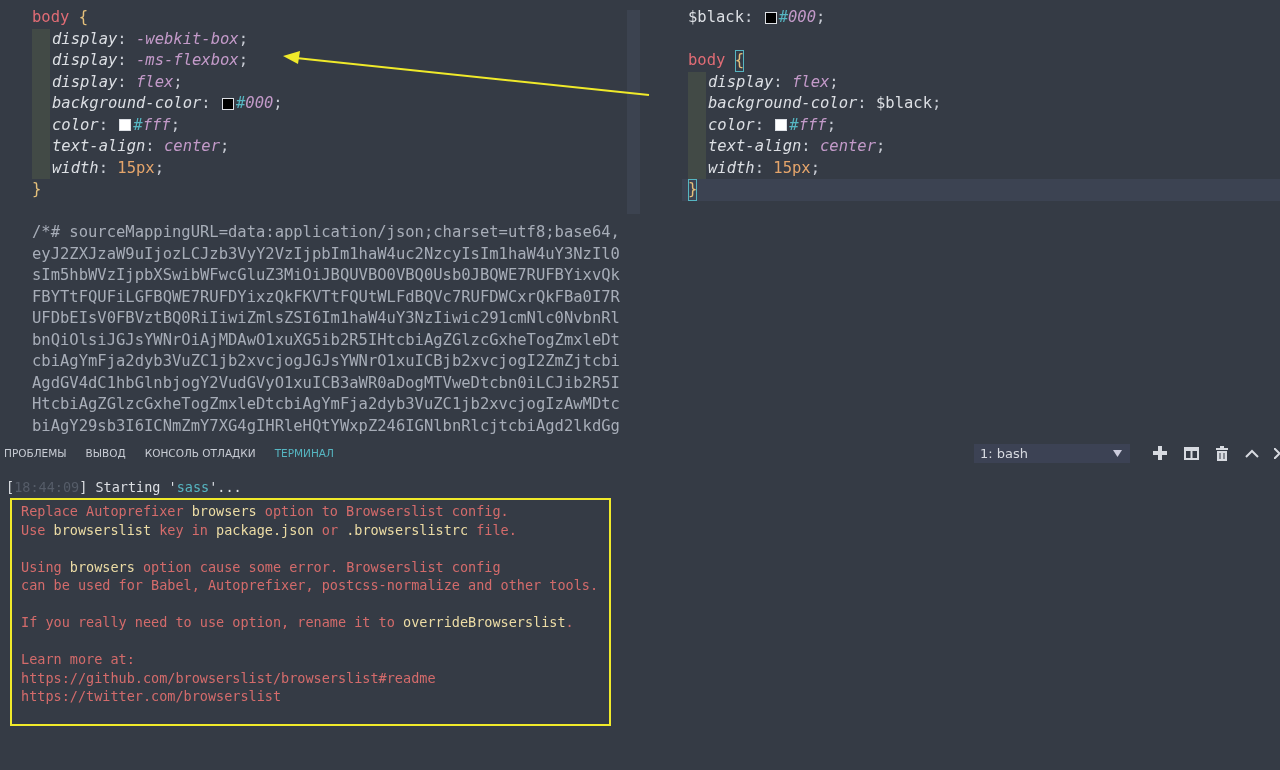  I want to click on terminal-dropdown: 1: bash, so click(1052, 453).